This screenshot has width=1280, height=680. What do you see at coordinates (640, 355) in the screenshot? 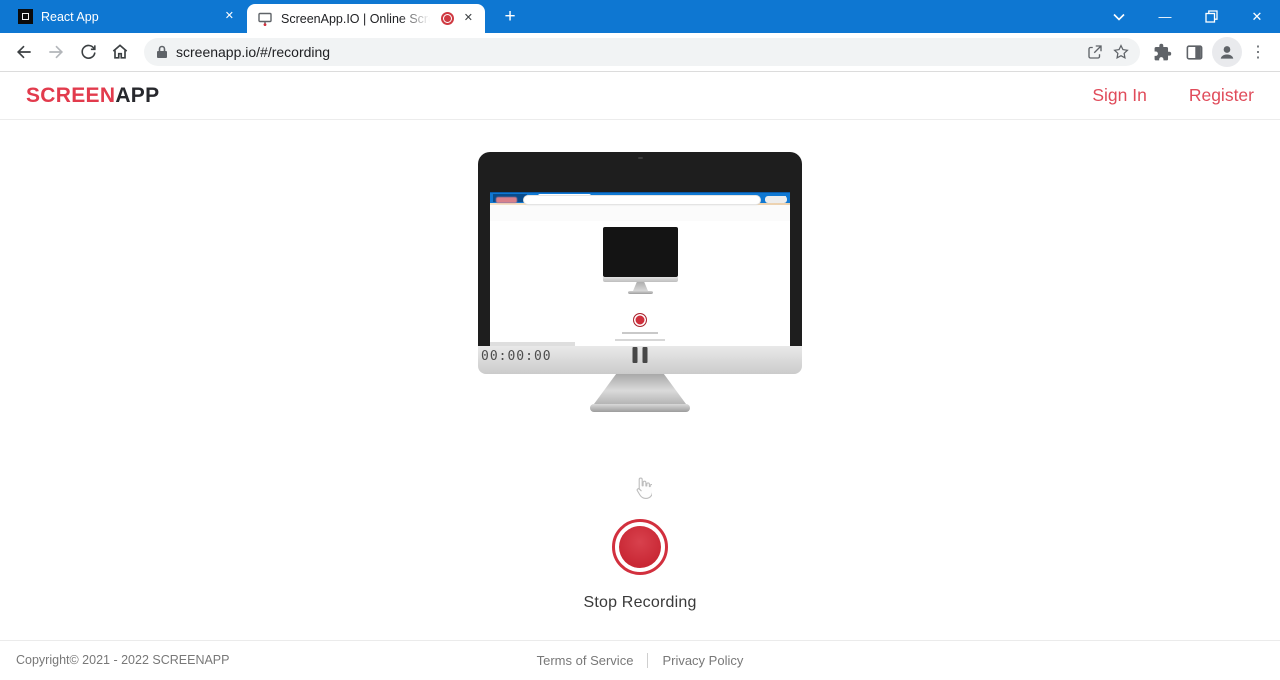
I see `pause-button` at bounding box center [640, 355].